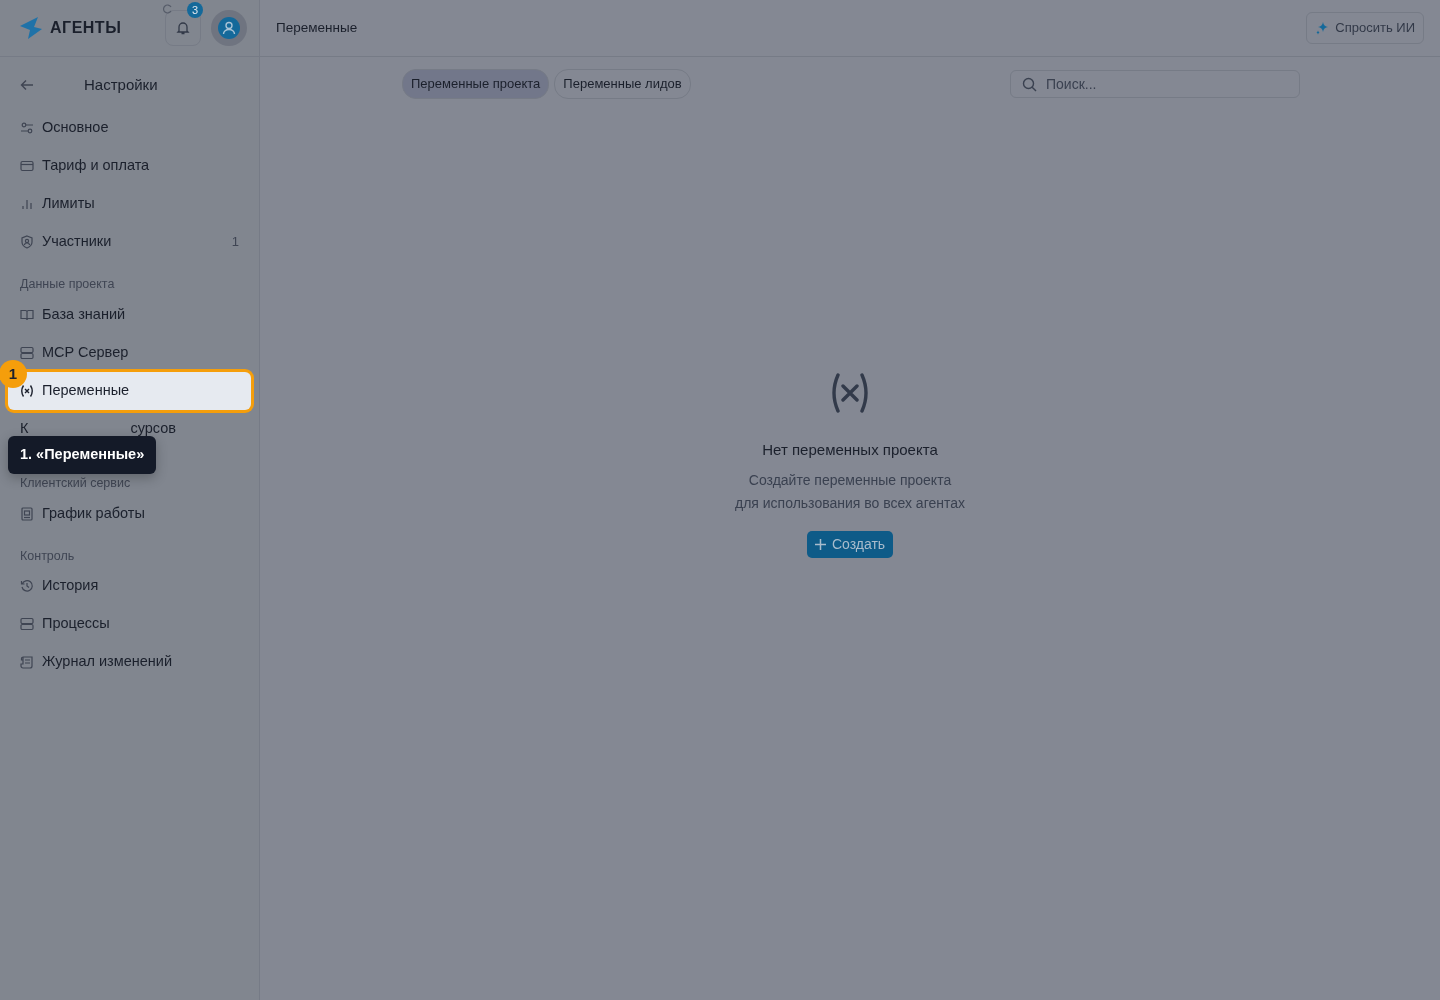 The height and width of the screenshot is (1000, 1440). I want to click on sidebar-item: Лимиты, so click(129, 204).